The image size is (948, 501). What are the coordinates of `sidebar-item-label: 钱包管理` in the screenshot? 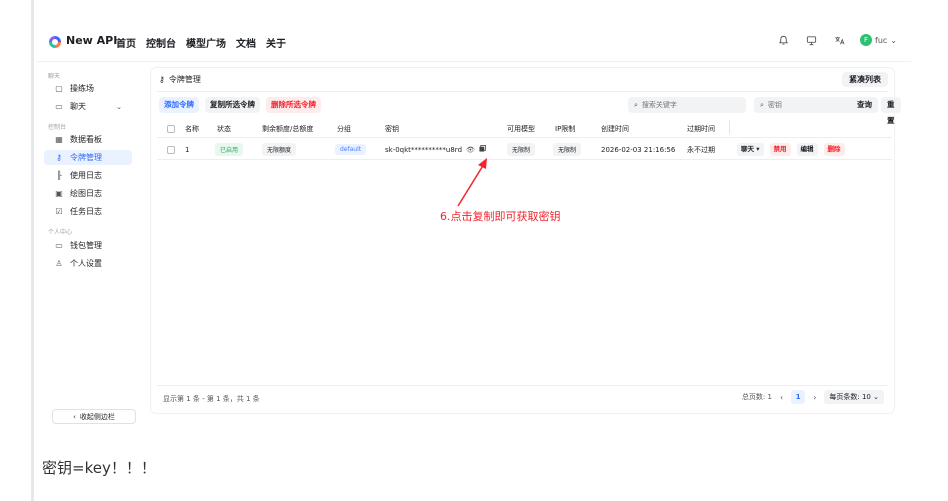 It's located at (86, 245).